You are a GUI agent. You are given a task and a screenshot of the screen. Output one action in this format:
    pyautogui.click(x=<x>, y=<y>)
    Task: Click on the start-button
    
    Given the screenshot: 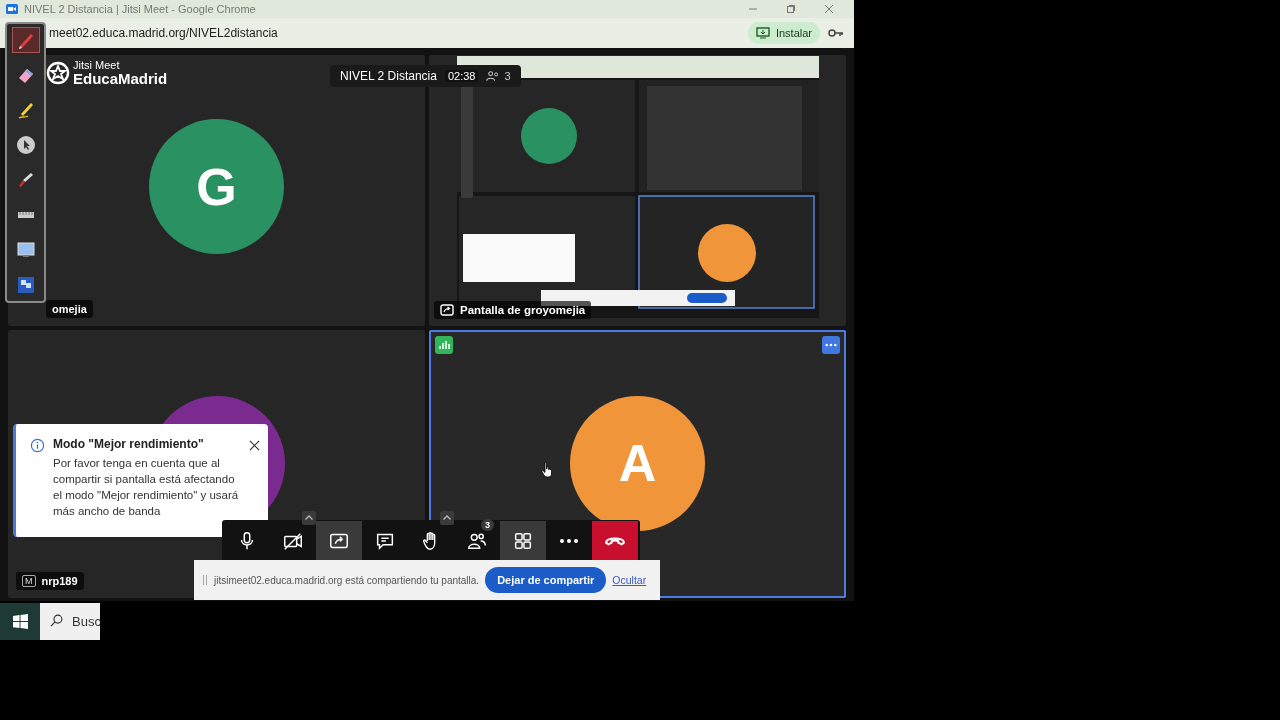 What is the action you would take?
    pyautogui.click(x=20, y=621)
    